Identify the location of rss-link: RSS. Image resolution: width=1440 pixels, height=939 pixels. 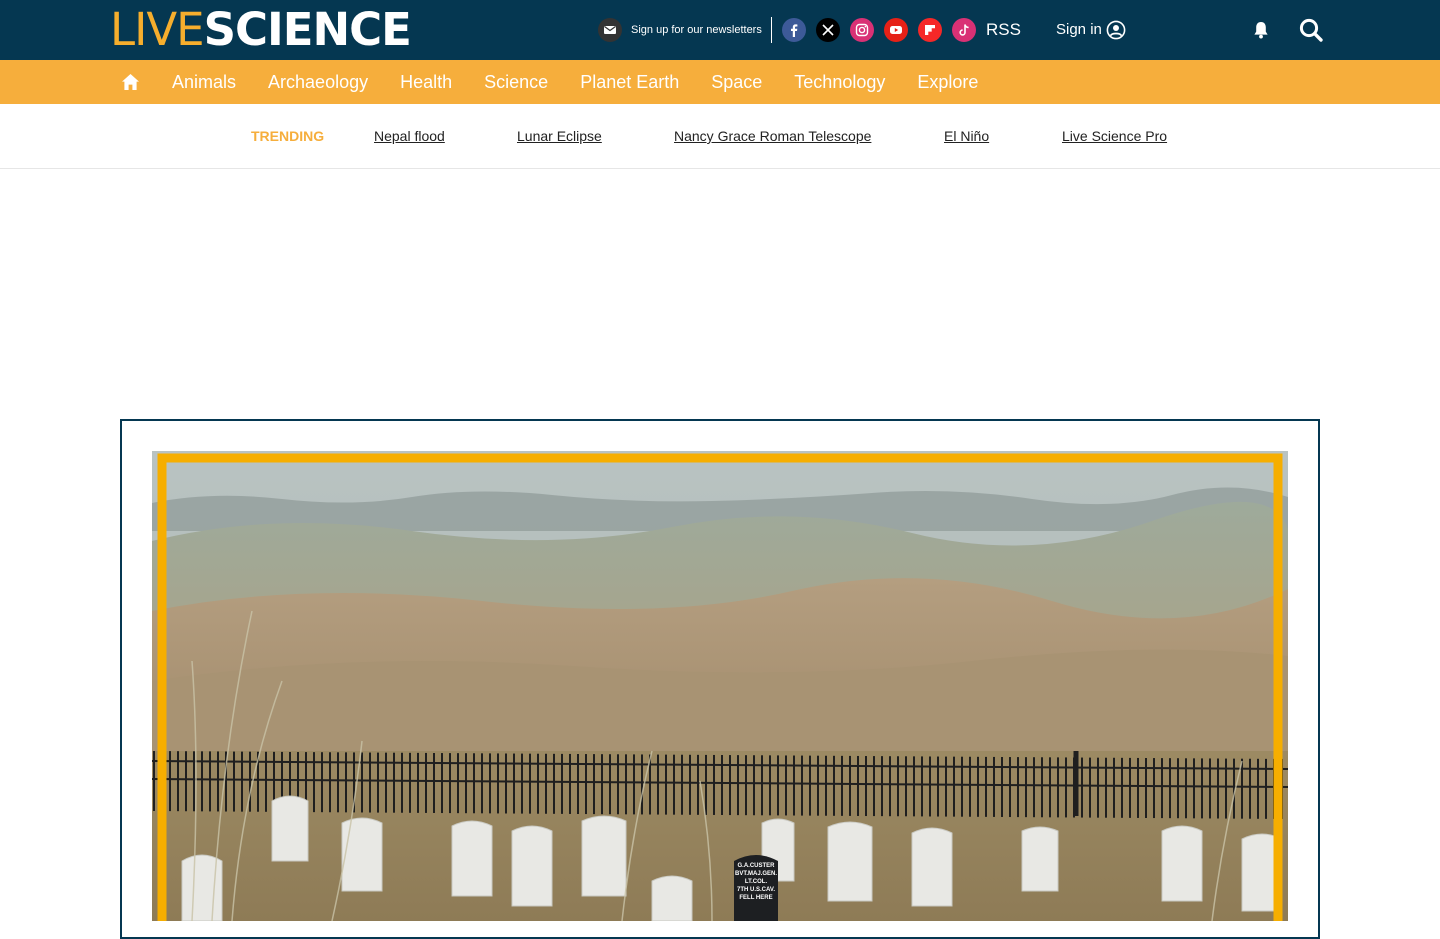
(1003, 30).